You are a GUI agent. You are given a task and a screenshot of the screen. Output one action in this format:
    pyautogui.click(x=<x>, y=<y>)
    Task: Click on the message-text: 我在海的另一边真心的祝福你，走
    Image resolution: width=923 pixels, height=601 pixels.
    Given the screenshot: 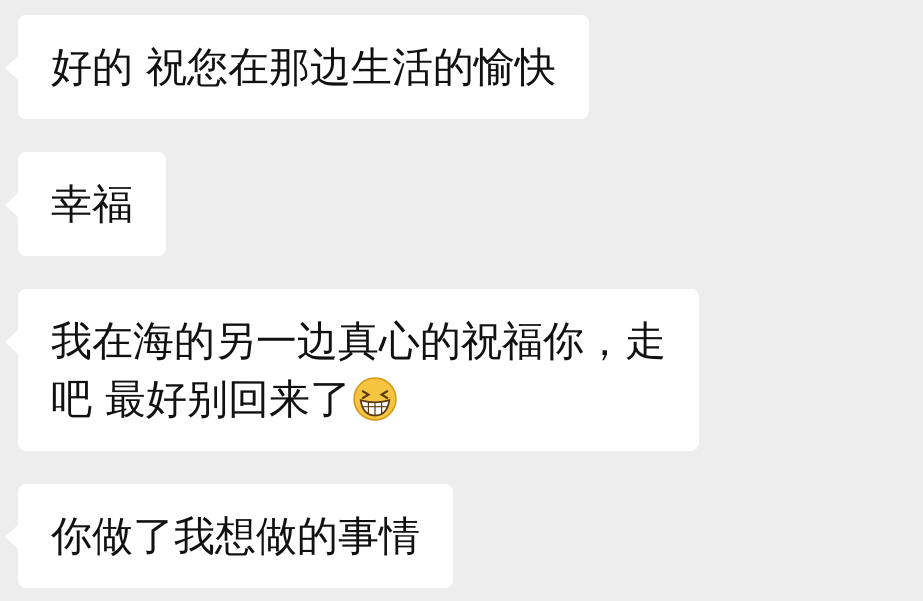 What is the action you would take?
    pyautogui.click(x=358, y=341)
    